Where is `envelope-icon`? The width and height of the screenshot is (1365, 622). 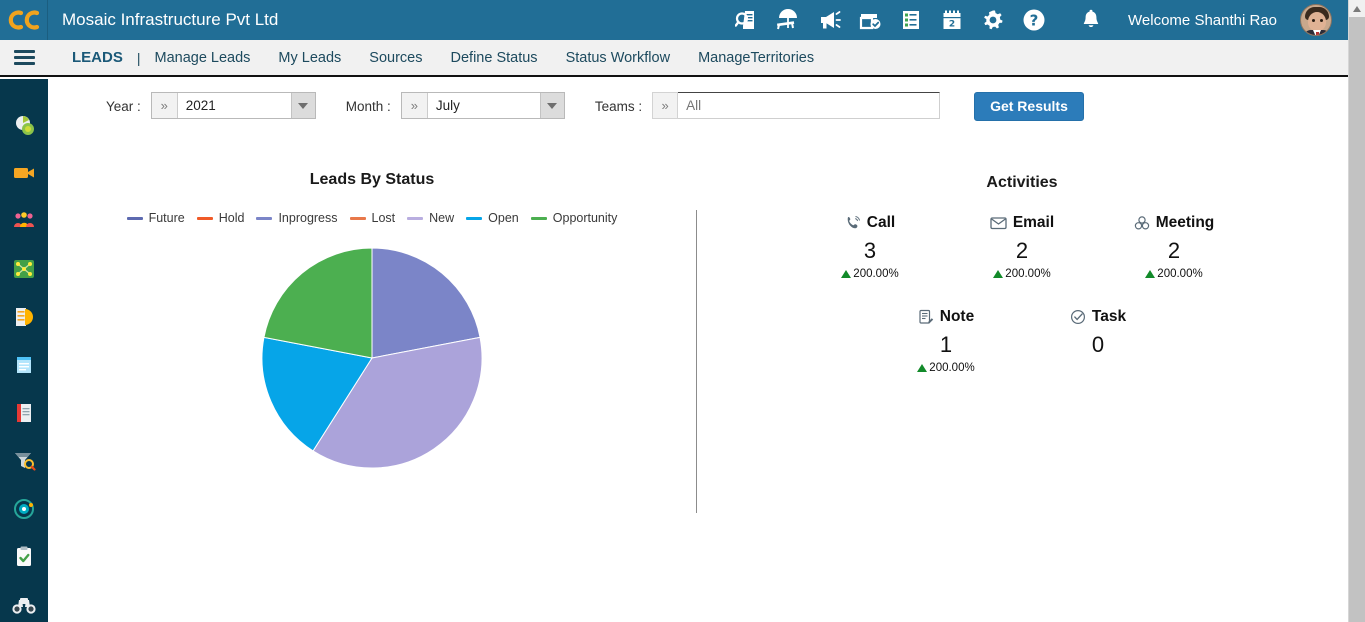
envelope-icon is located at coordinates (998, 223).